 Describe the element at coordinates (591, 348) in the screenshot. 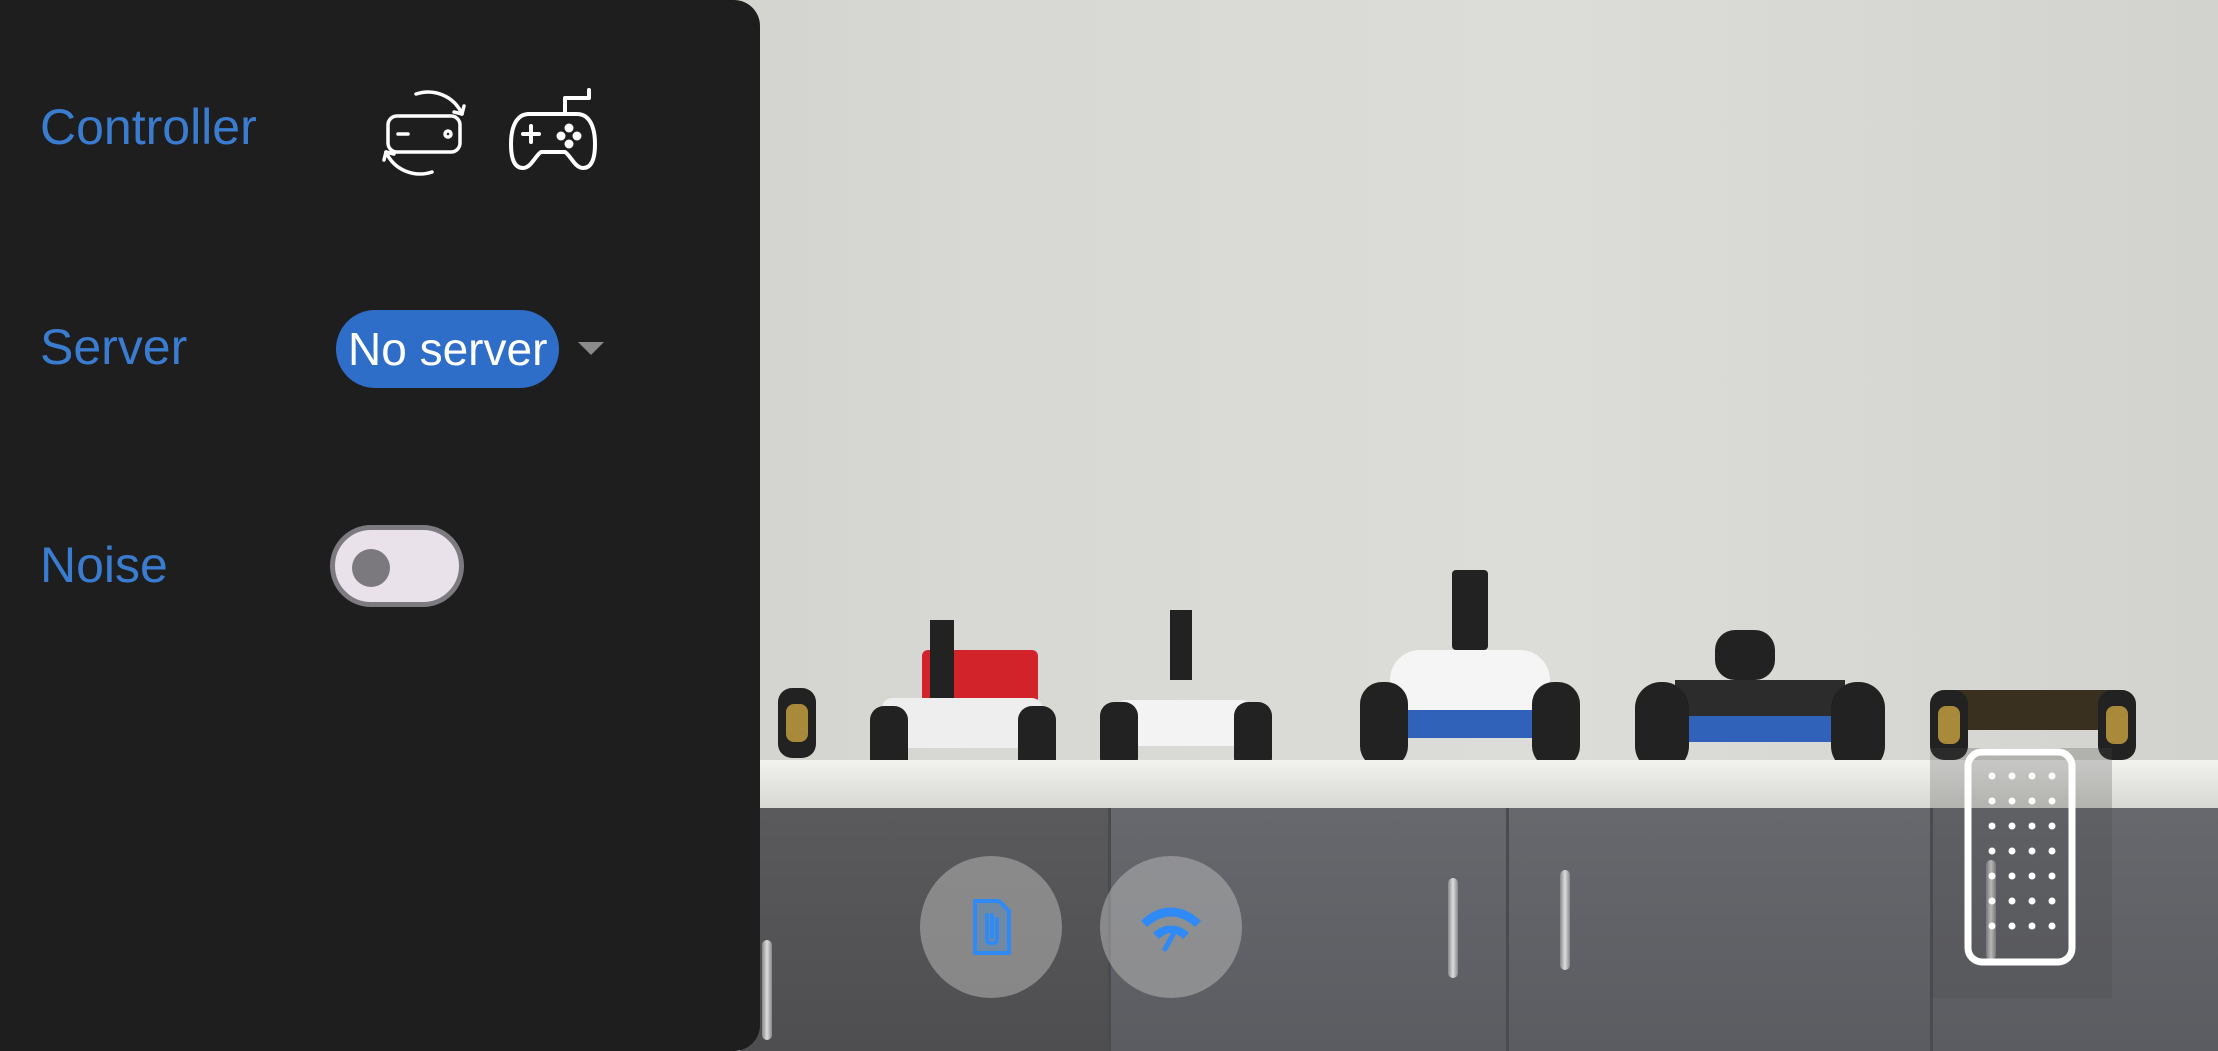

I see `chevron-down-icon` at that location.